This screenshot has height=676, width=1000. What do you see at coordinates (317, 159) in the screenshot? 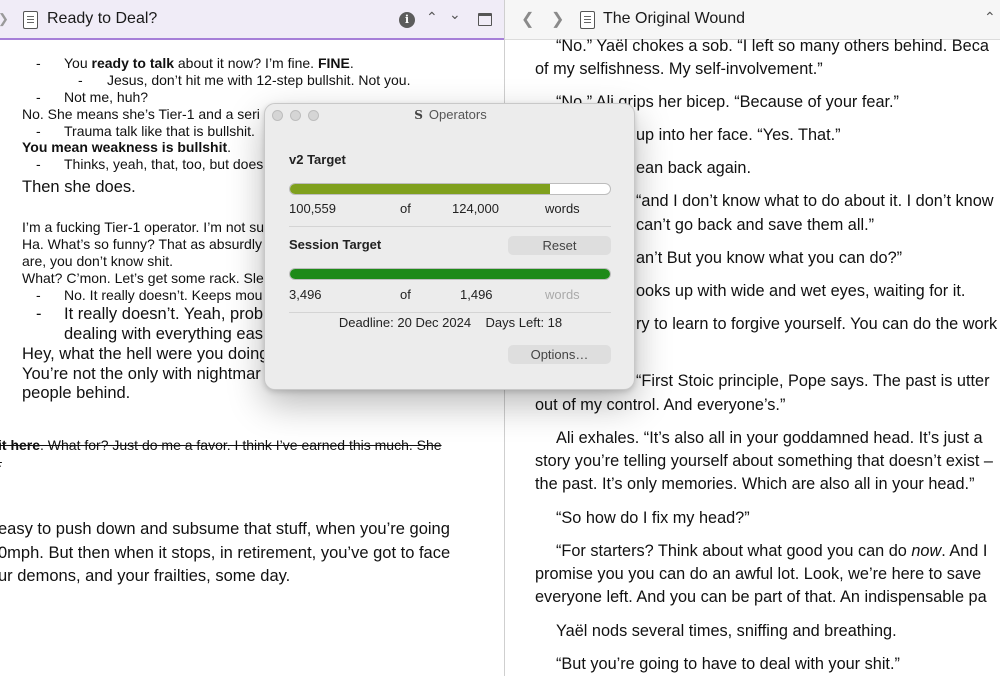
I see `v2-target-label: v2 Target` at bounding box center [317, 159].